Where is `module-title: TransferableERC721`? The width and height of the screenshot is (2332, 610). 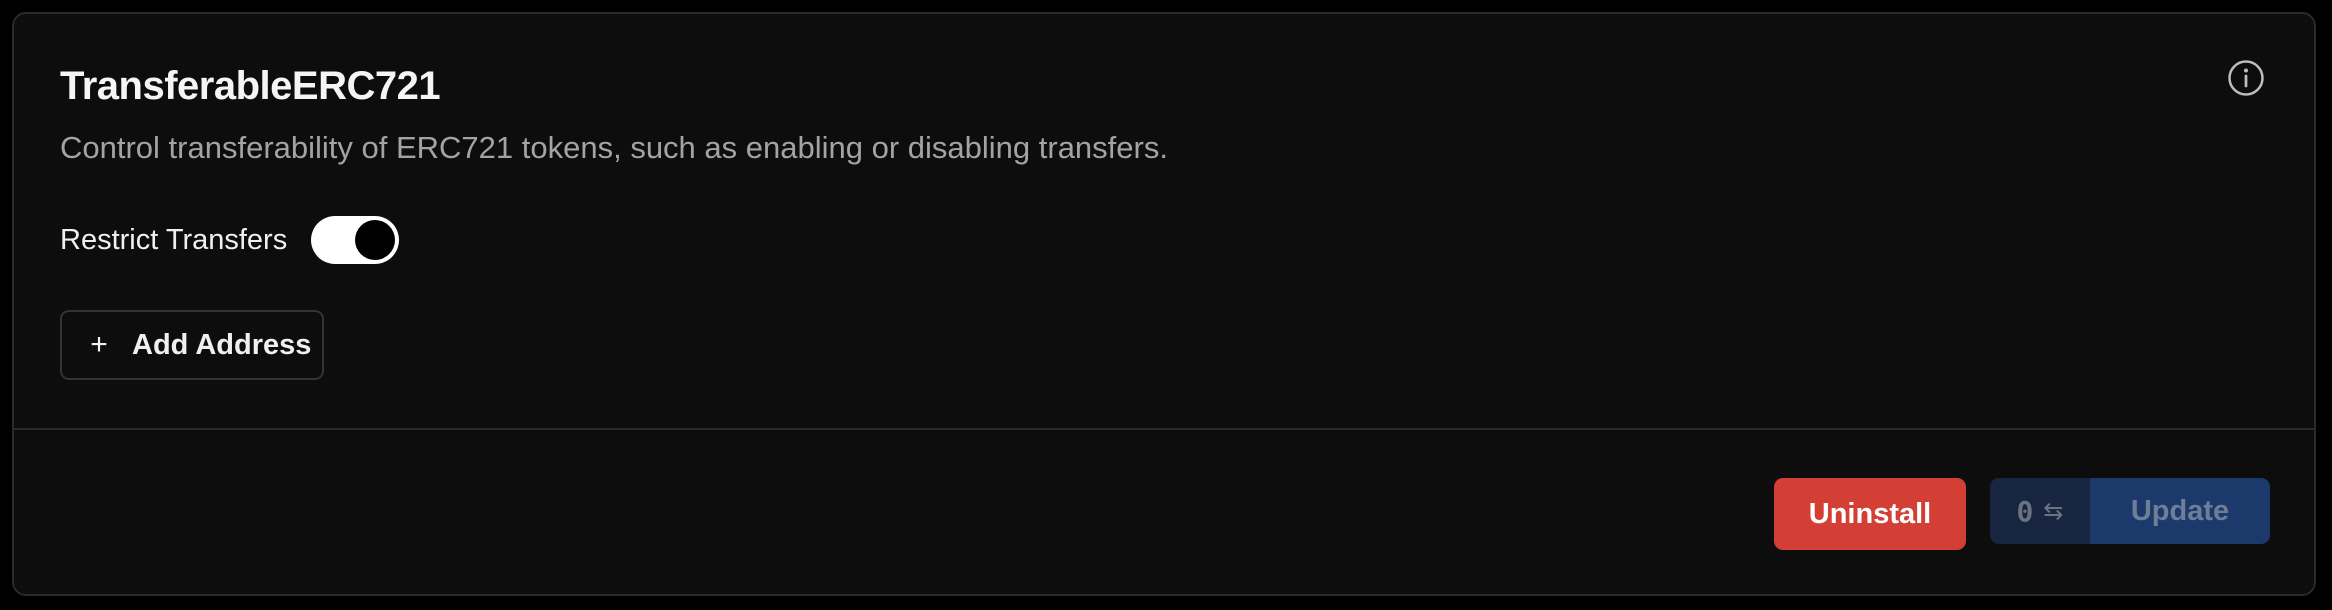 module-title: TransferableERC721 is located at coordinates (250, 86).